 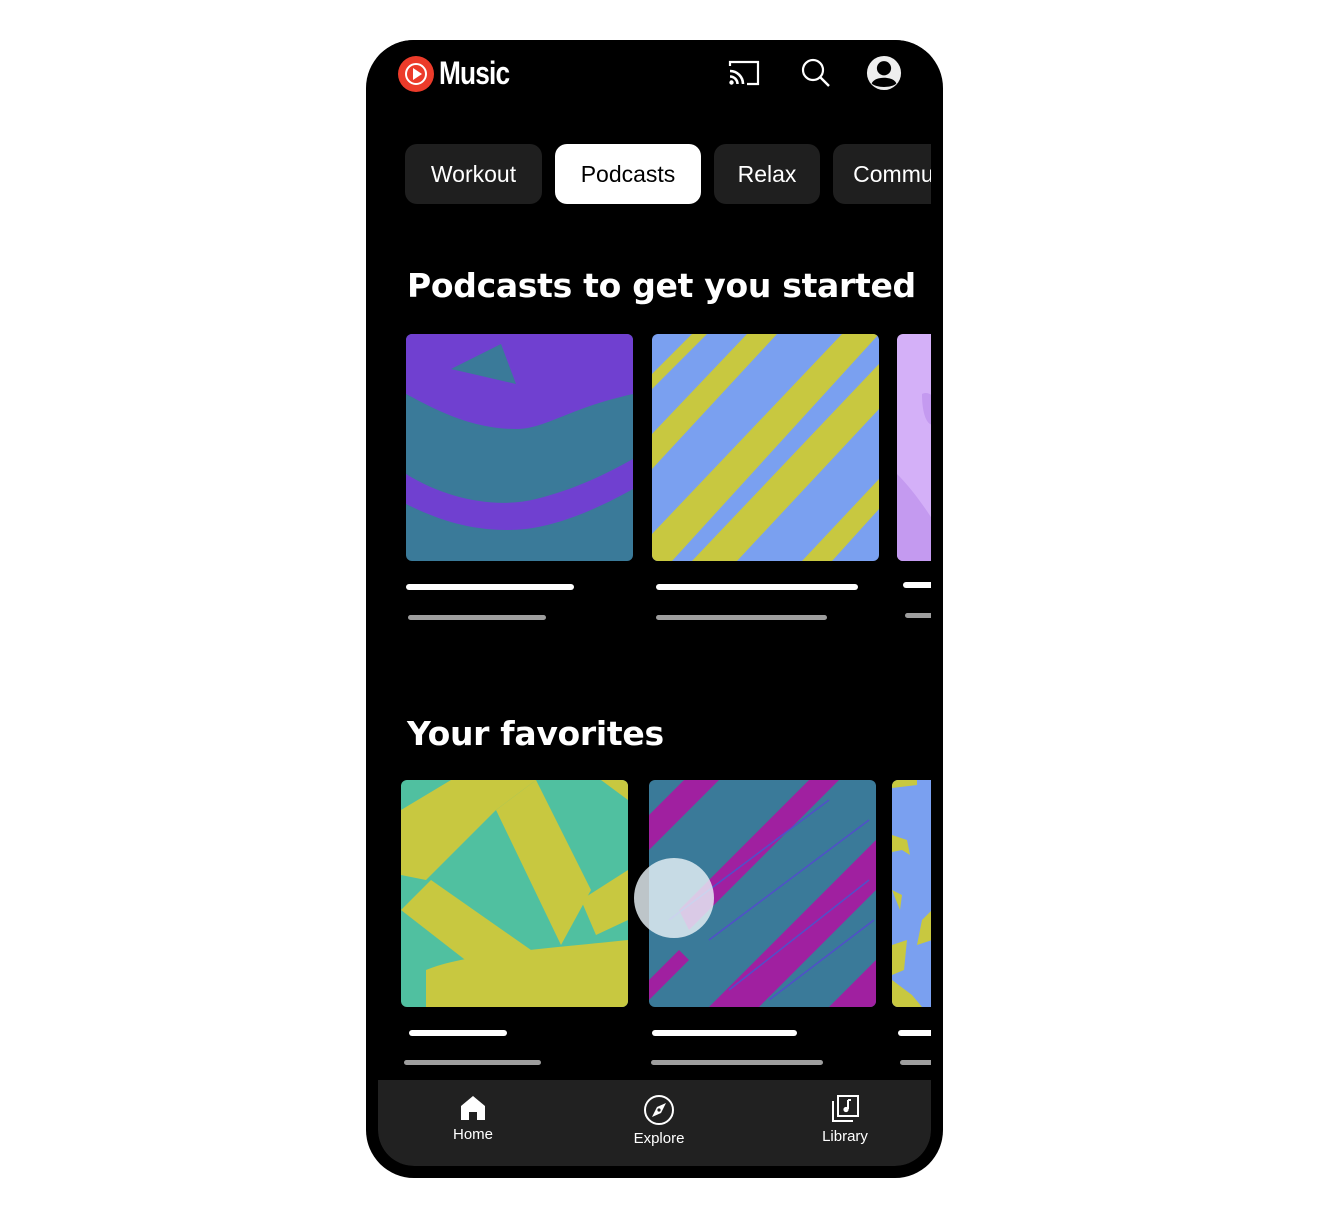 I want to click on explore-icon, so click(x=659, y=1110).